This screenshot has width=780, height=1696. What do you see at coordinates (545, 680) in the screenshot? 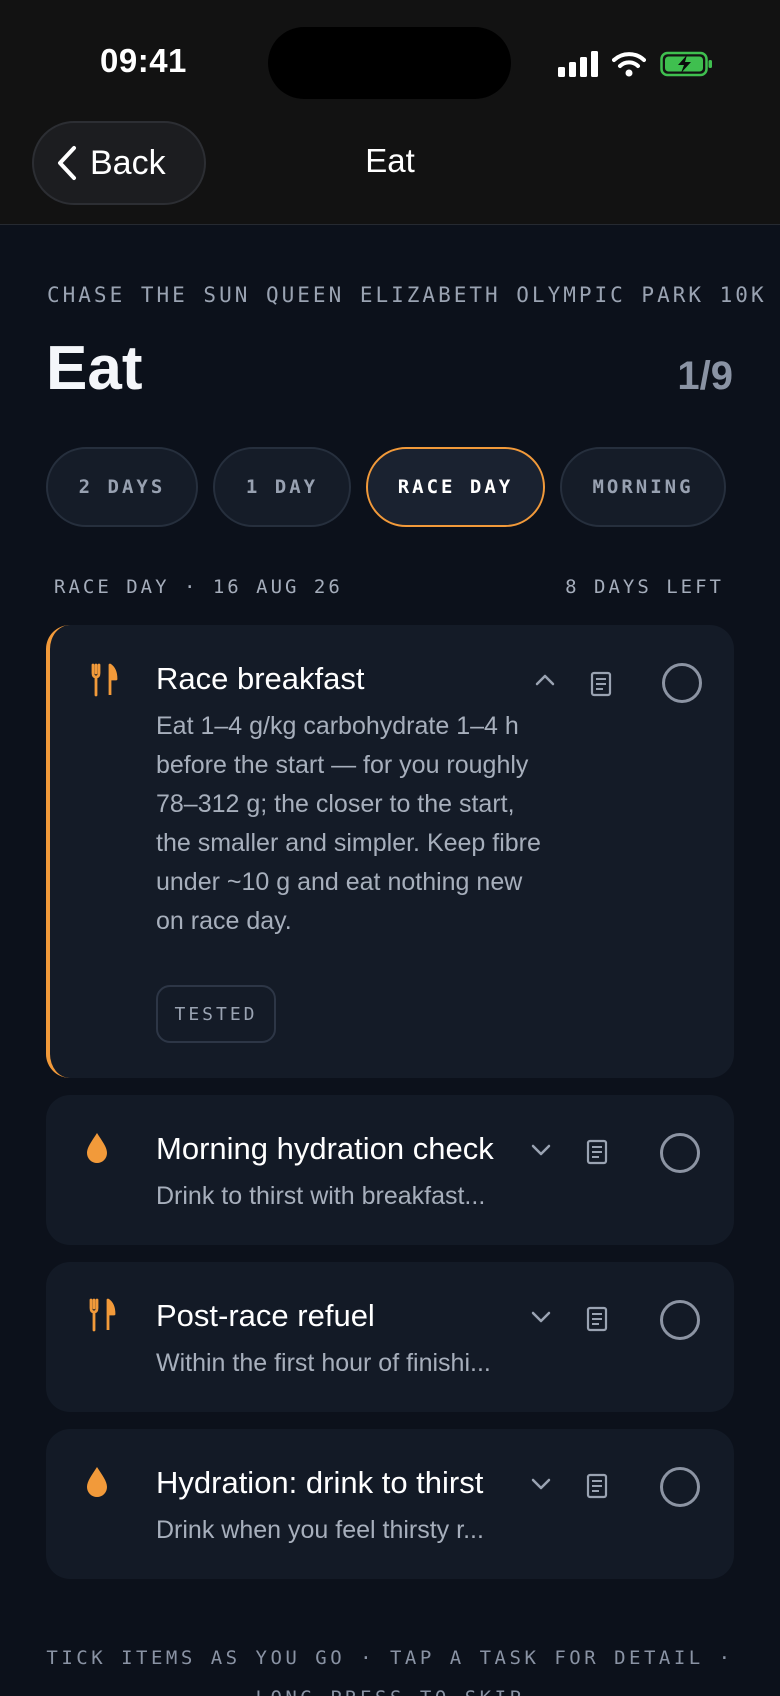
I see `chevron-up-icon` at bounding box center [545, 680].